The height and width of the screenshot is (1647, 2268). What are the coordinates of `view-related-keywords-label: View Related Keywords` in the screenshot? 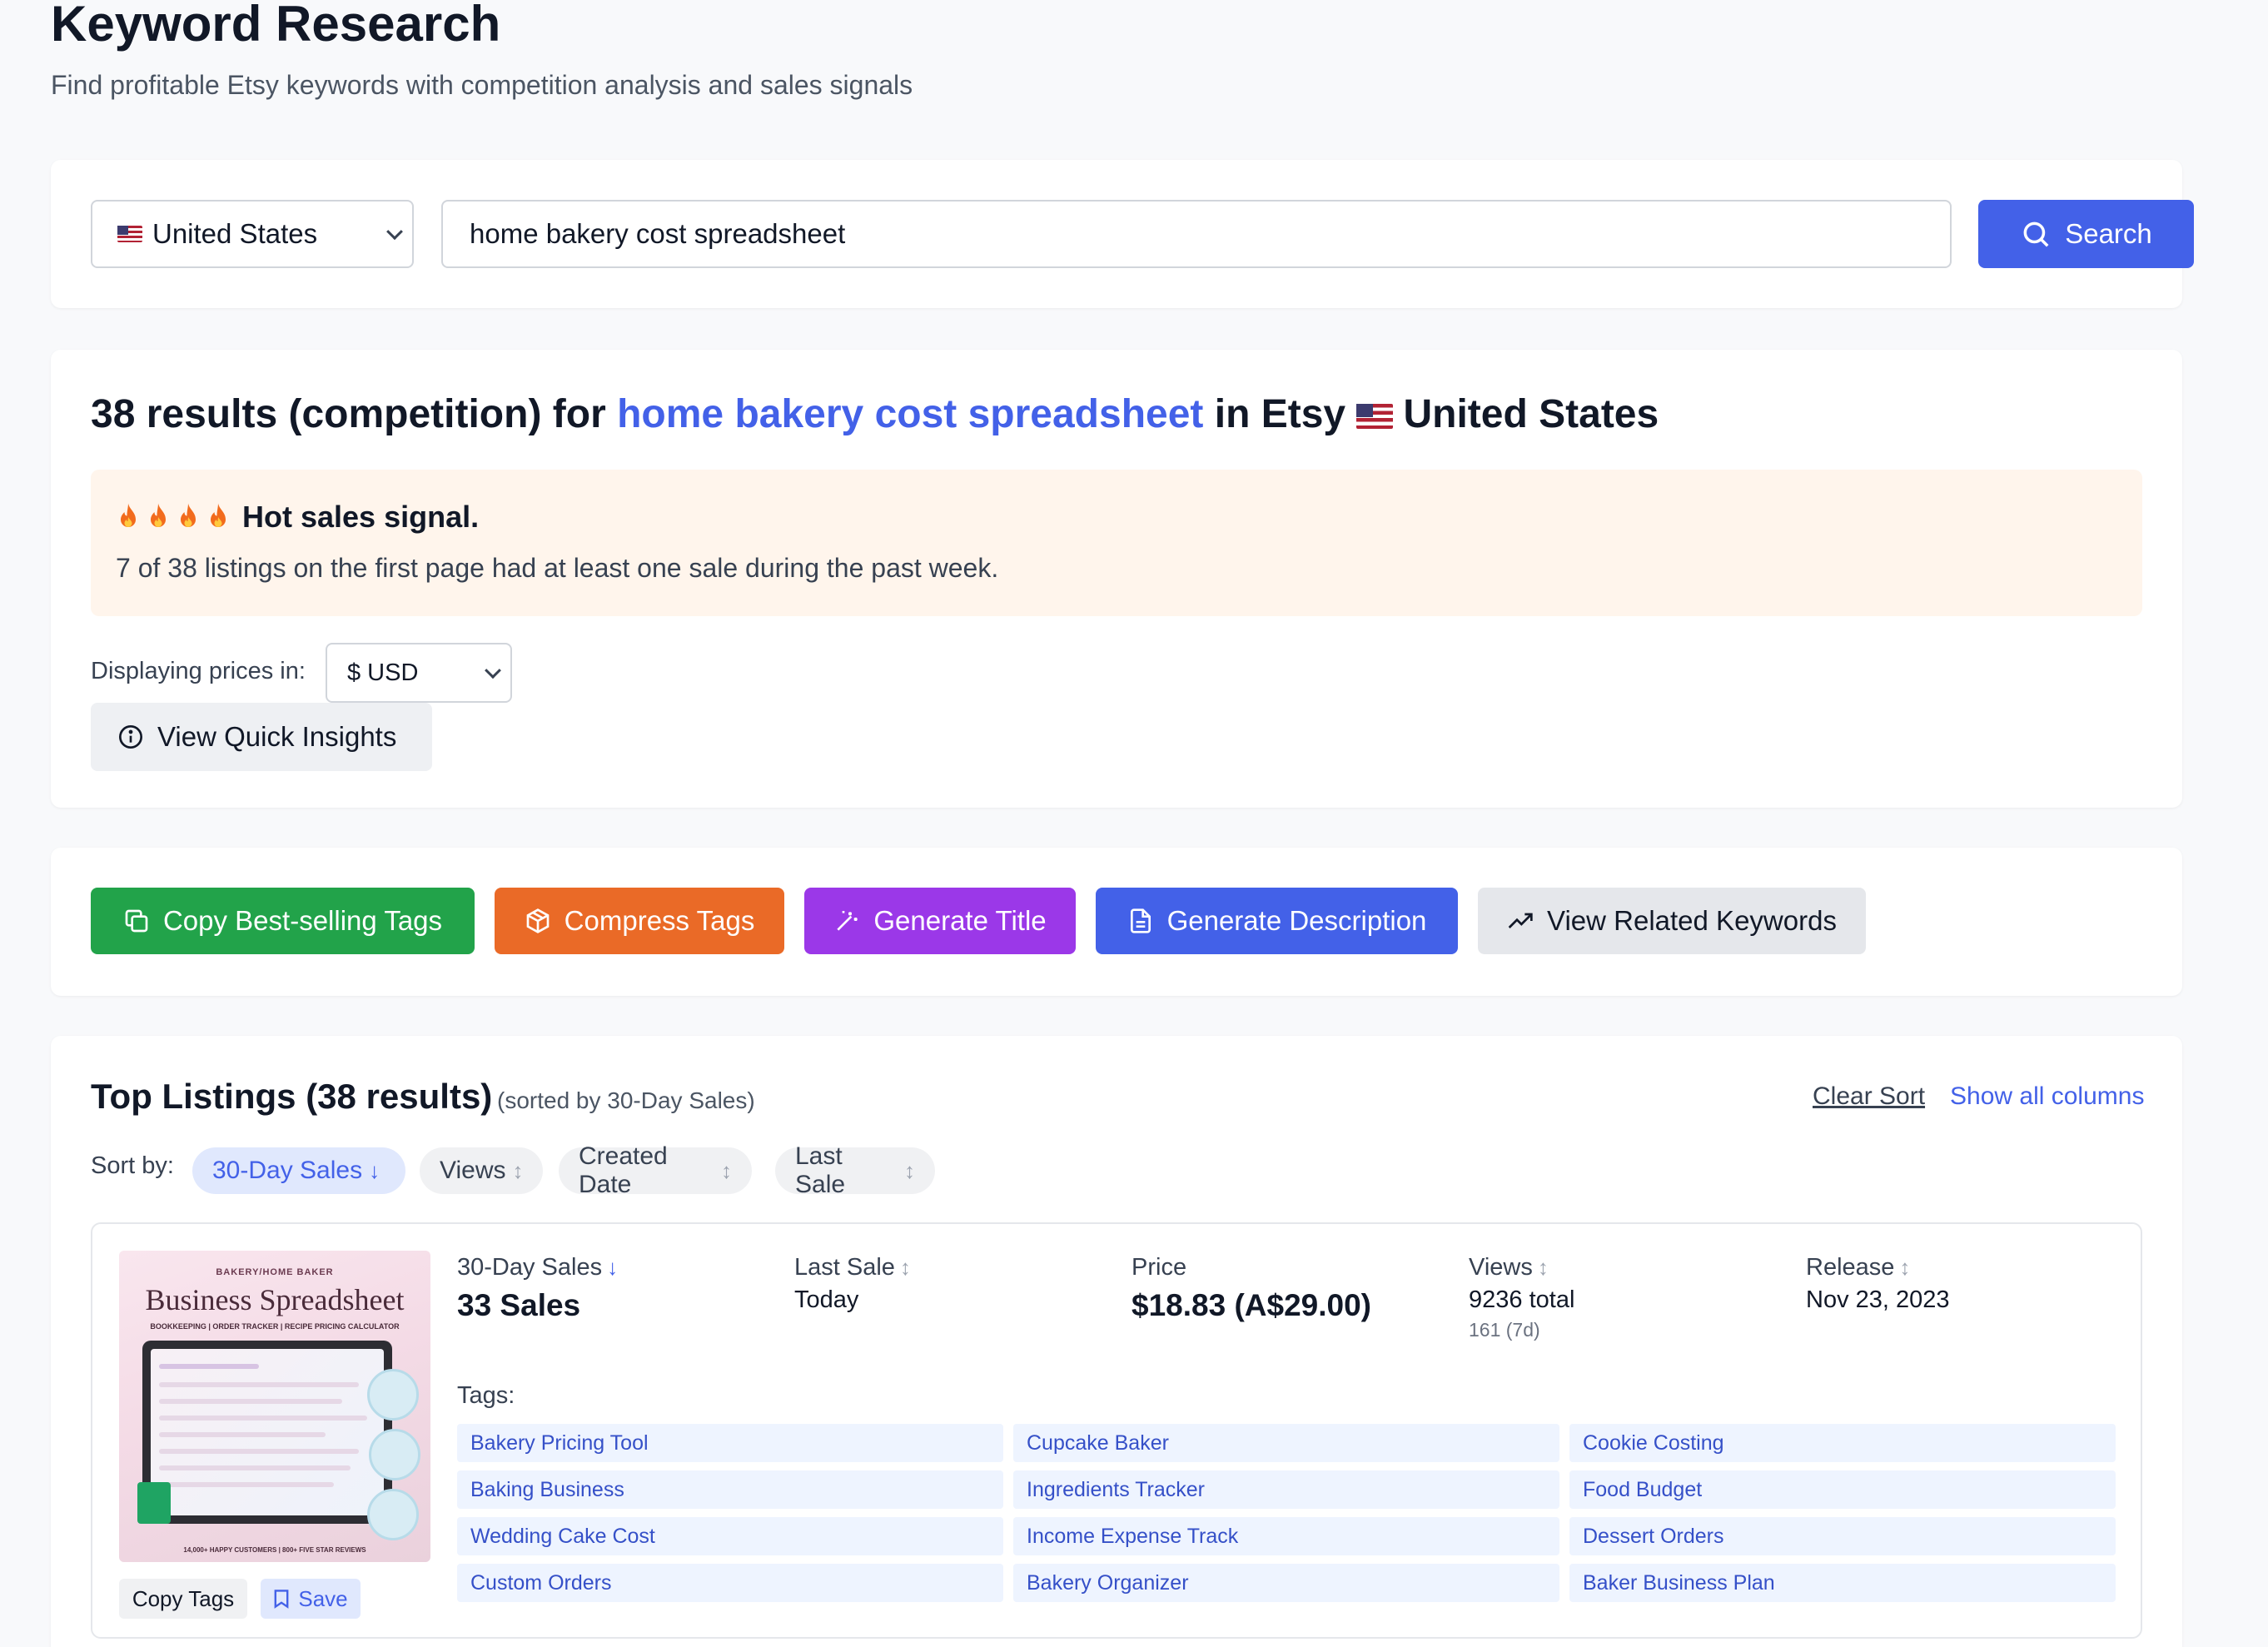 It's located at (1692, 920).